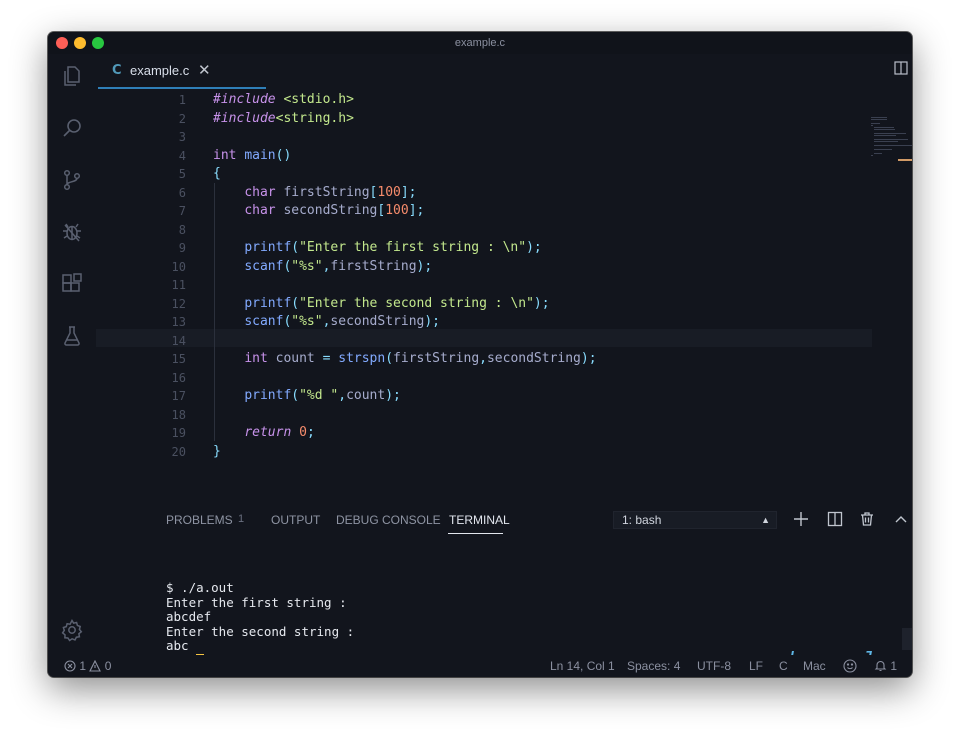  Describe the element at coordinates (72, 630) in the screenshot. I see `gear-icon` at that location.